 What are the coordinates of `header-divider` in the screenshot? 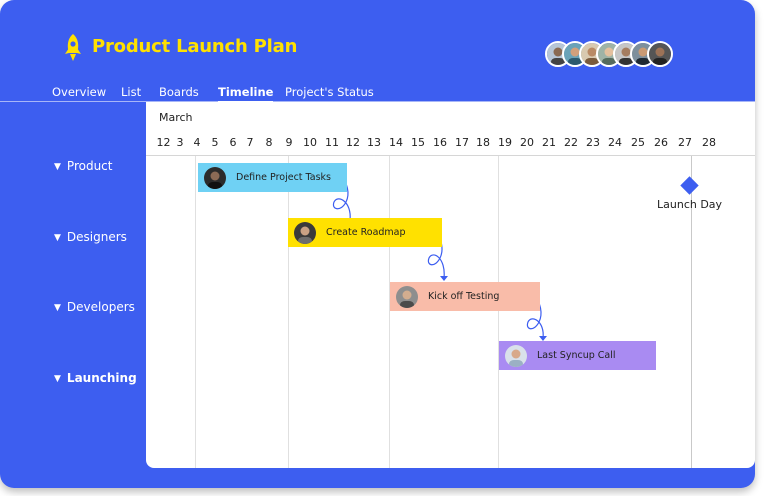 It's located at (450, 155).